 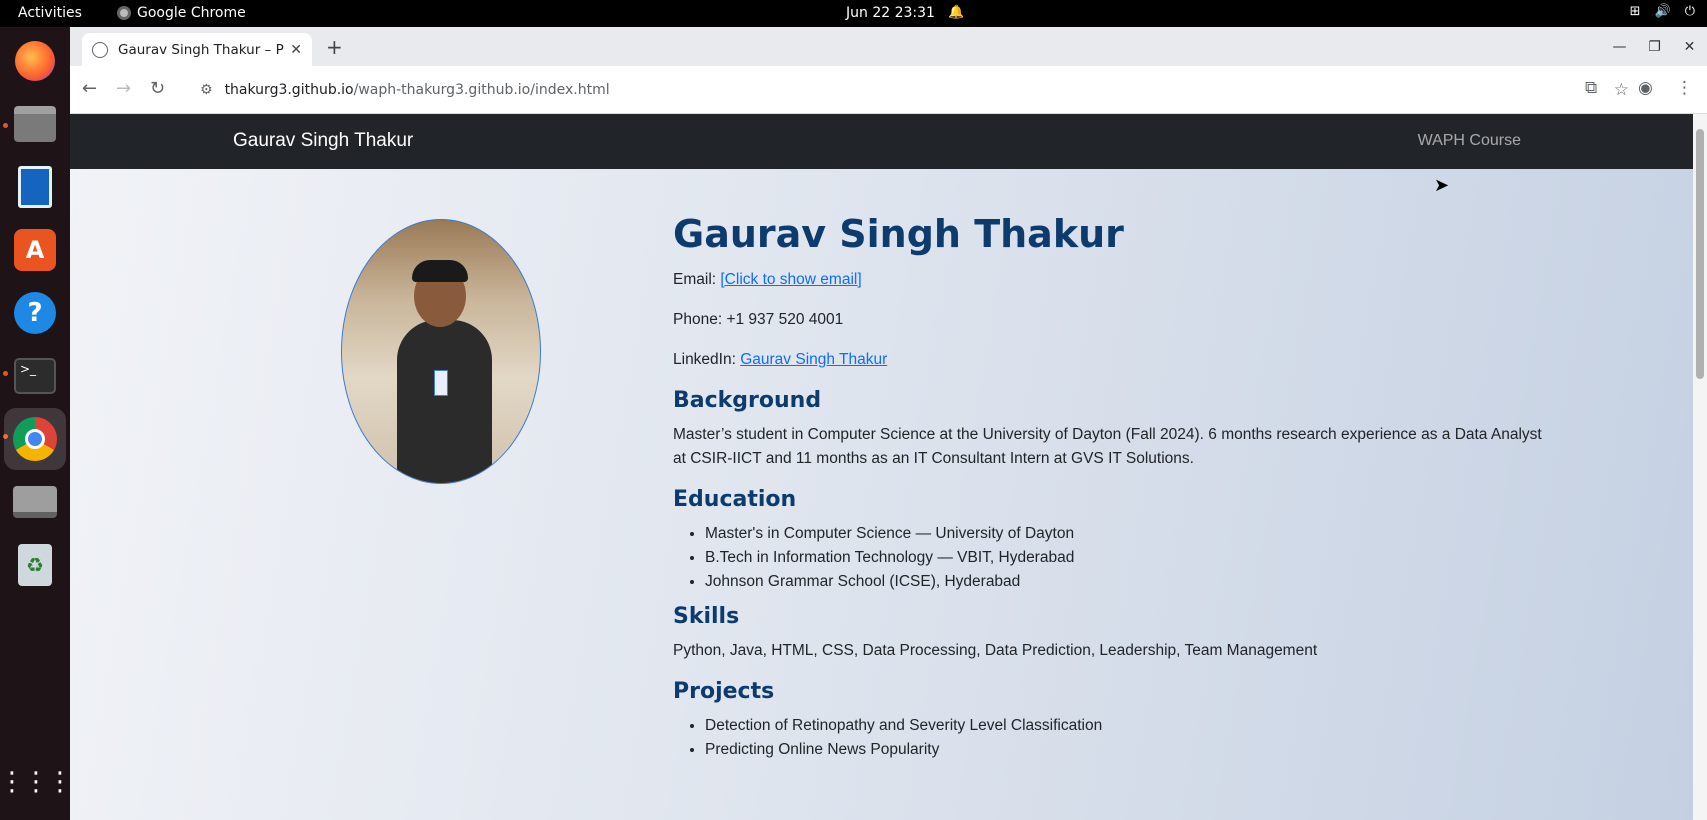 What do you see at coordinates (898, 234) in the screenshot?
I see `profile-name: Gaurav Singh Thakur` at bounding box center [898, 234].